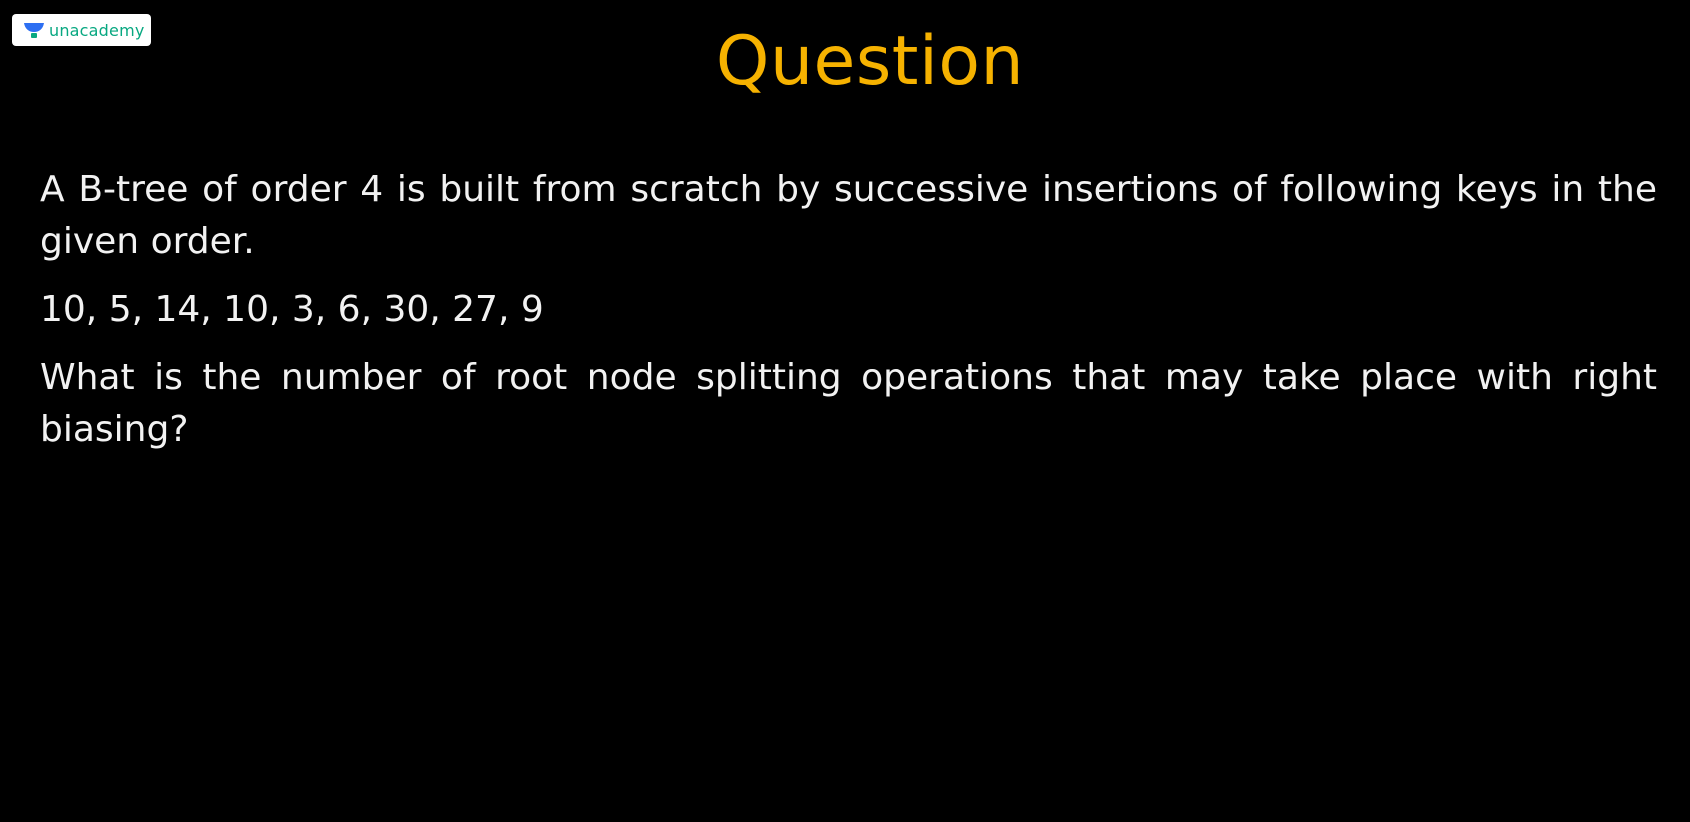 This screenshot has height=822, width=1690. I want to click on keys-sequence: 10, 5, 14, 10, 3, 6, 30, 27, 9, so click(292, 309).